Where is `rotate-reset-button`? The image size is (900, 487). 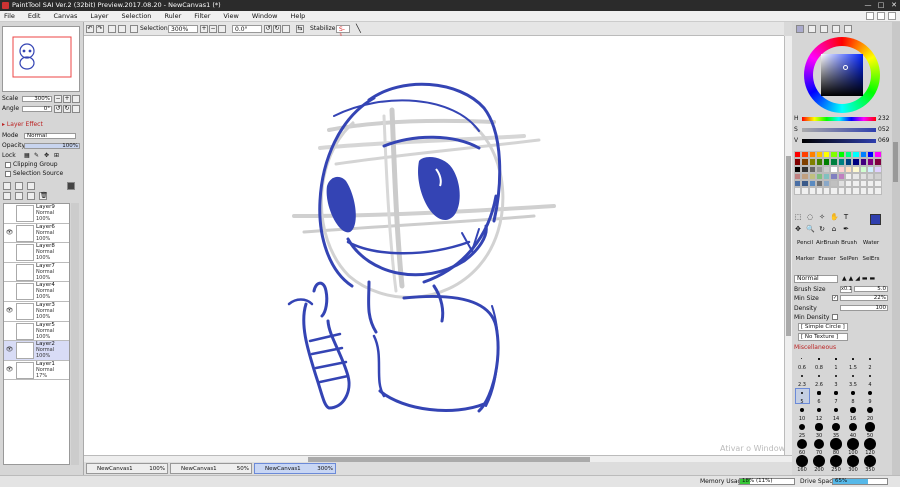
rotate-reset-button is located at coordinates (286, 29).